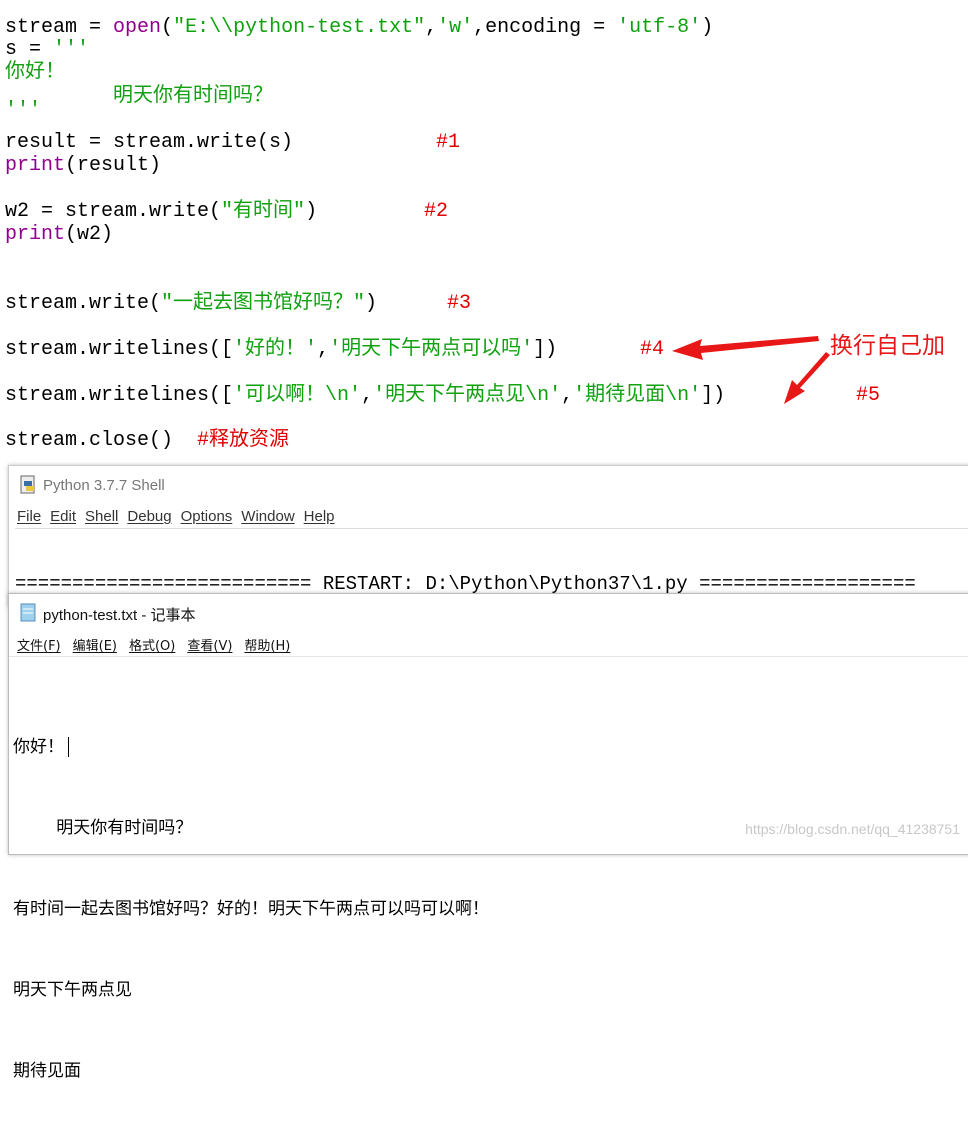  What do you see at coordinates (207, 516) in the screenshot?
I see `menu-options: Options` at bounding box center [207, 516].